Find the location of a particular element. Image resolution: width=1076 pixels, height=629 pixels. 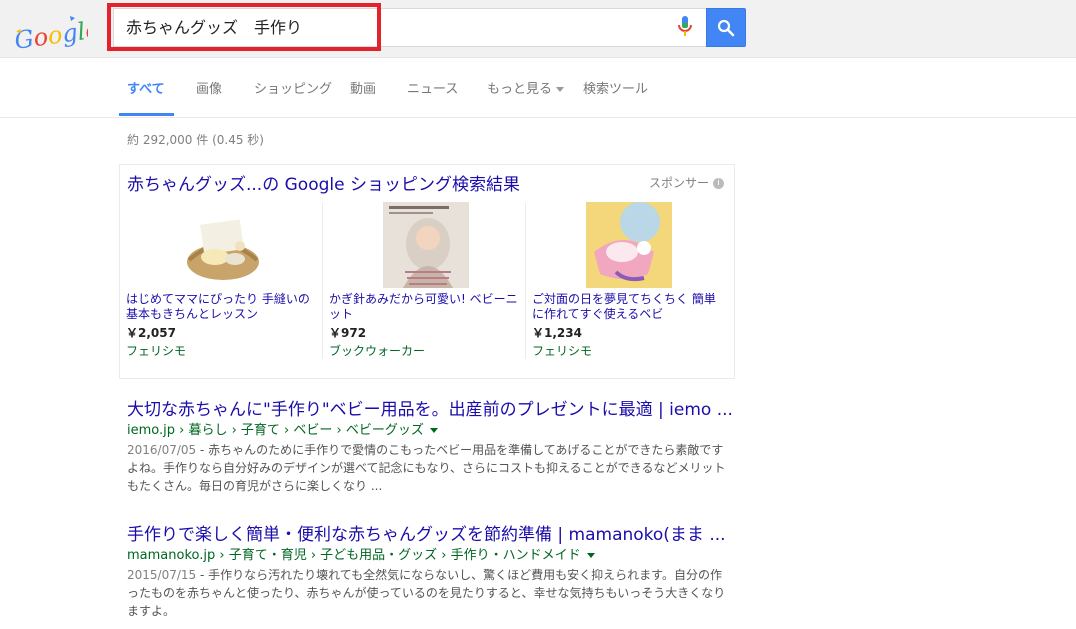

header-bar: Google 赤ちゃんグッズ 手作り is located at coordinates (538, 29).